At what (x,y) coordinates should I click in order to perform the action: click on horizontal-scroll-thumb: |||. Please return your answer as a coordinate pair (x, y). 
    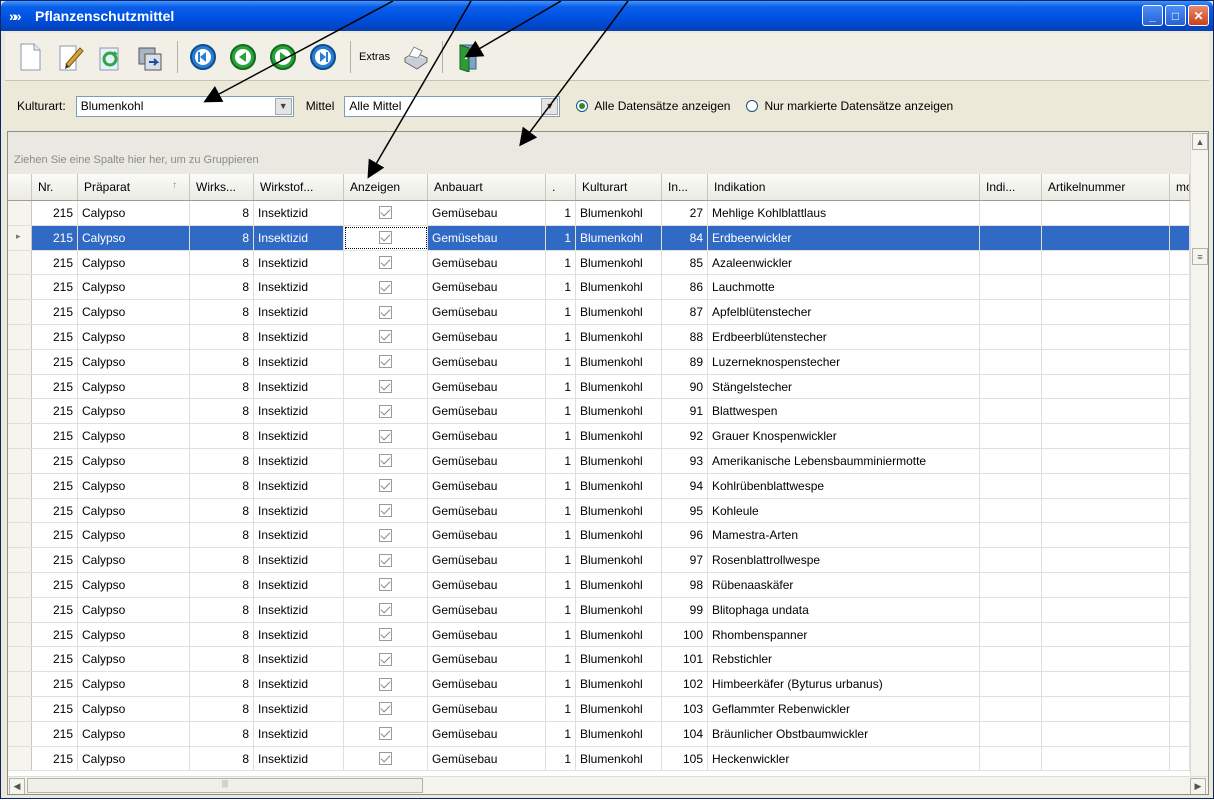
    Looking at the image, I should click on (225, 785).